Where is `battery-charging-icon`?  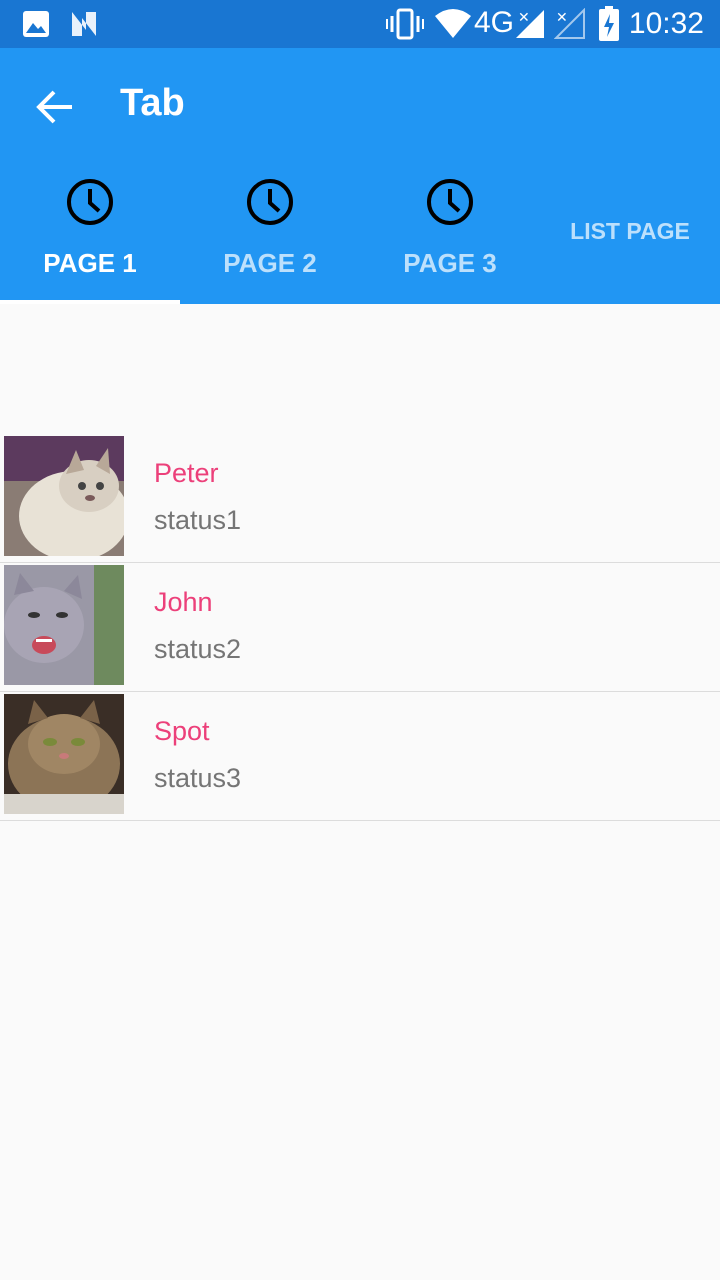 battery-charging-icon is located at coordinates (609, 23).